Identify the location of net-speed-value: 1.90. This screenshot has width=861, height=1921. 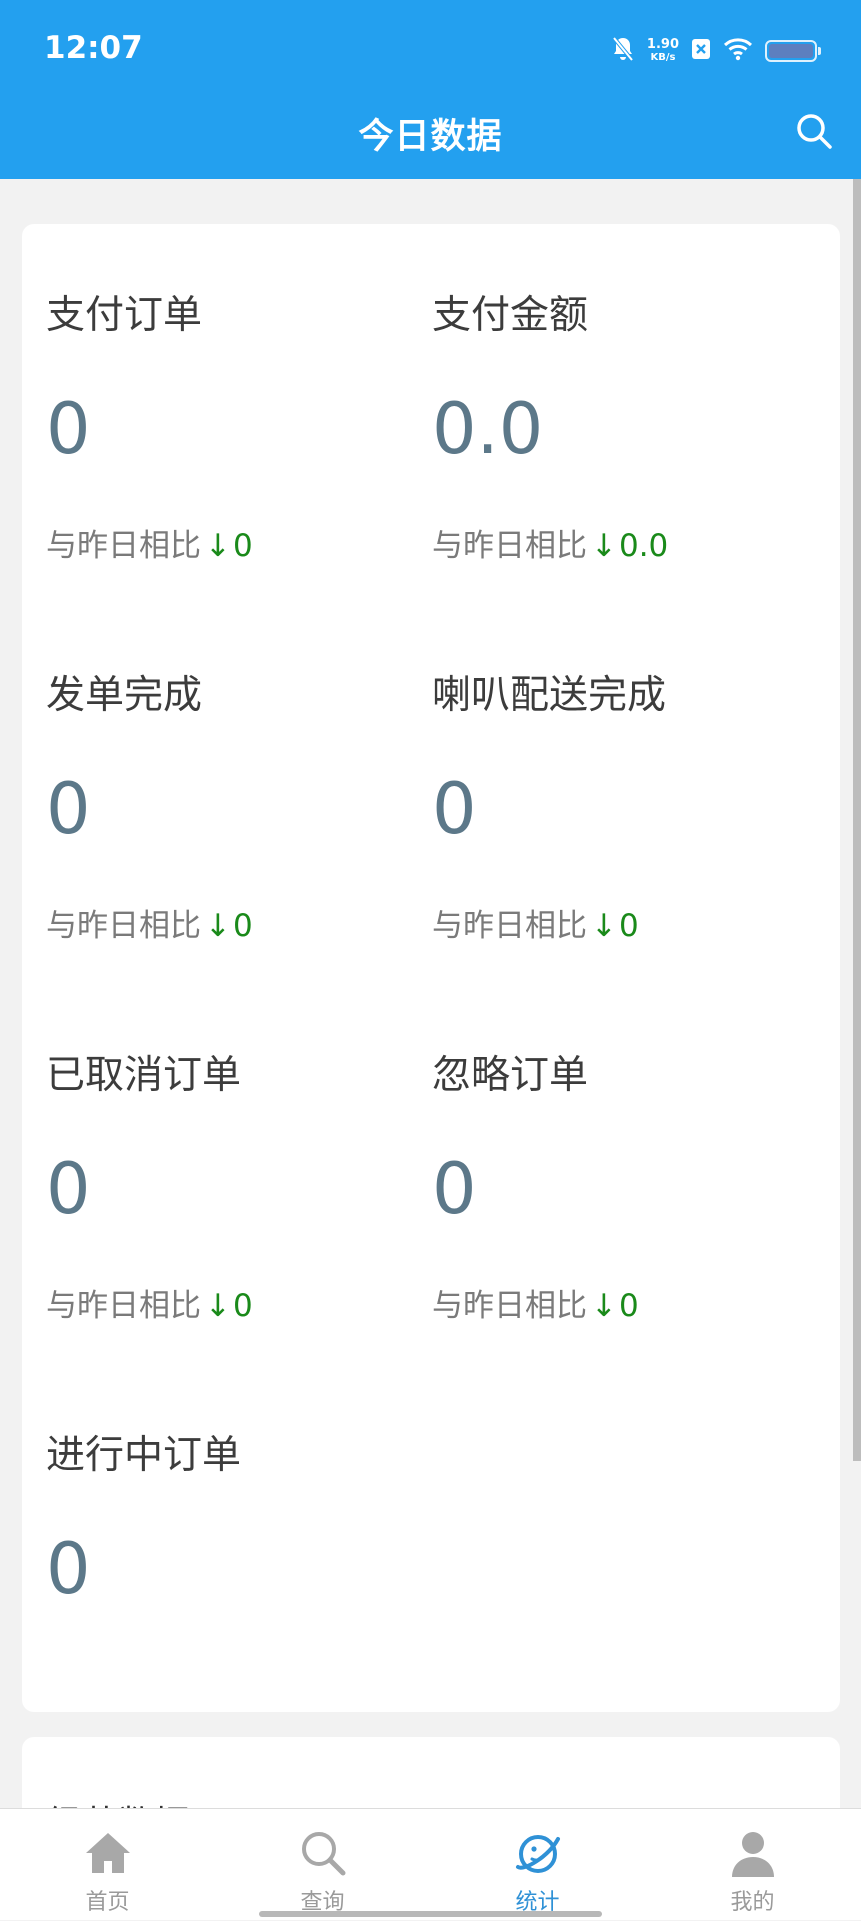
(662, 44).